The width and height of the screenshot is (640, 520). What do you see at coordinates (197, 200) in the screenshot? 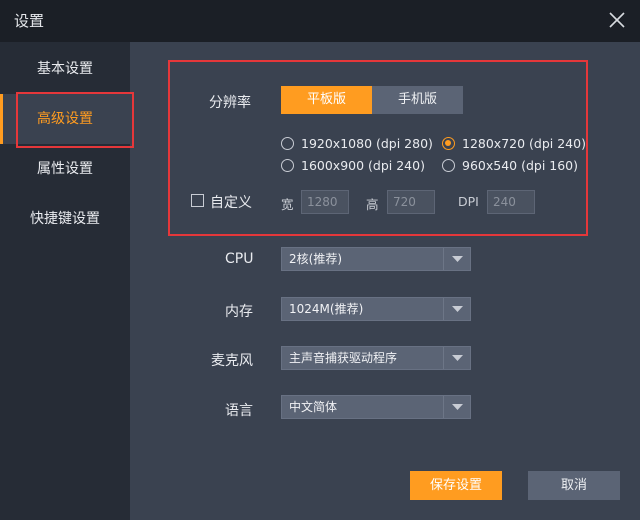
I see `custom-resolution-checkbox` at bounding box center [197, 200].